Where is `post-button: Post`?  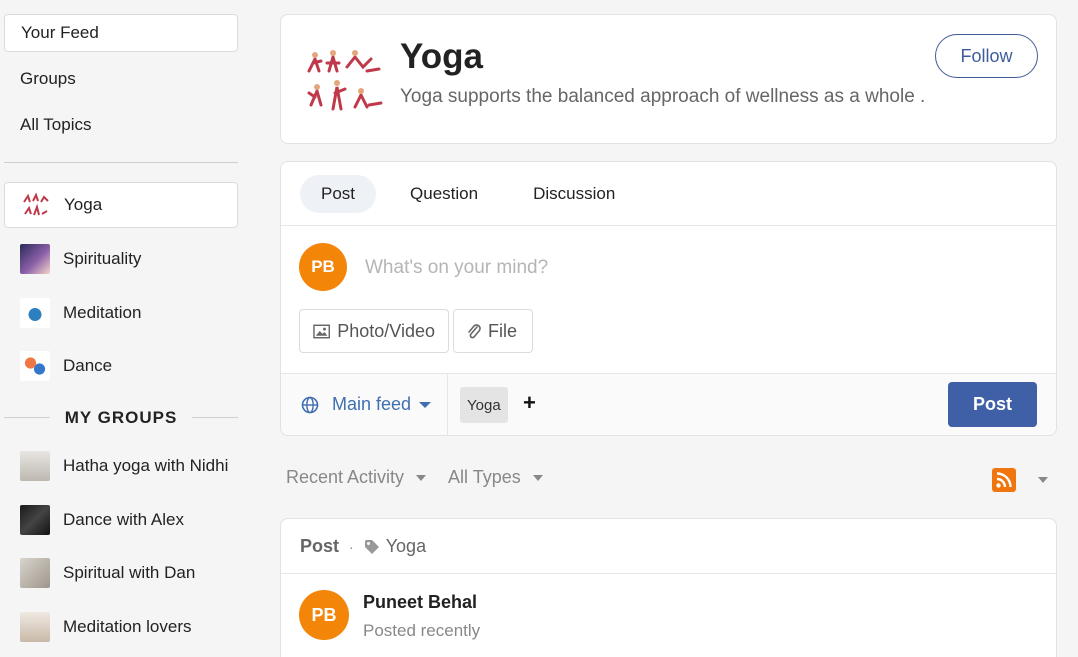
post-button: Post is located at coordinates (992, 404).